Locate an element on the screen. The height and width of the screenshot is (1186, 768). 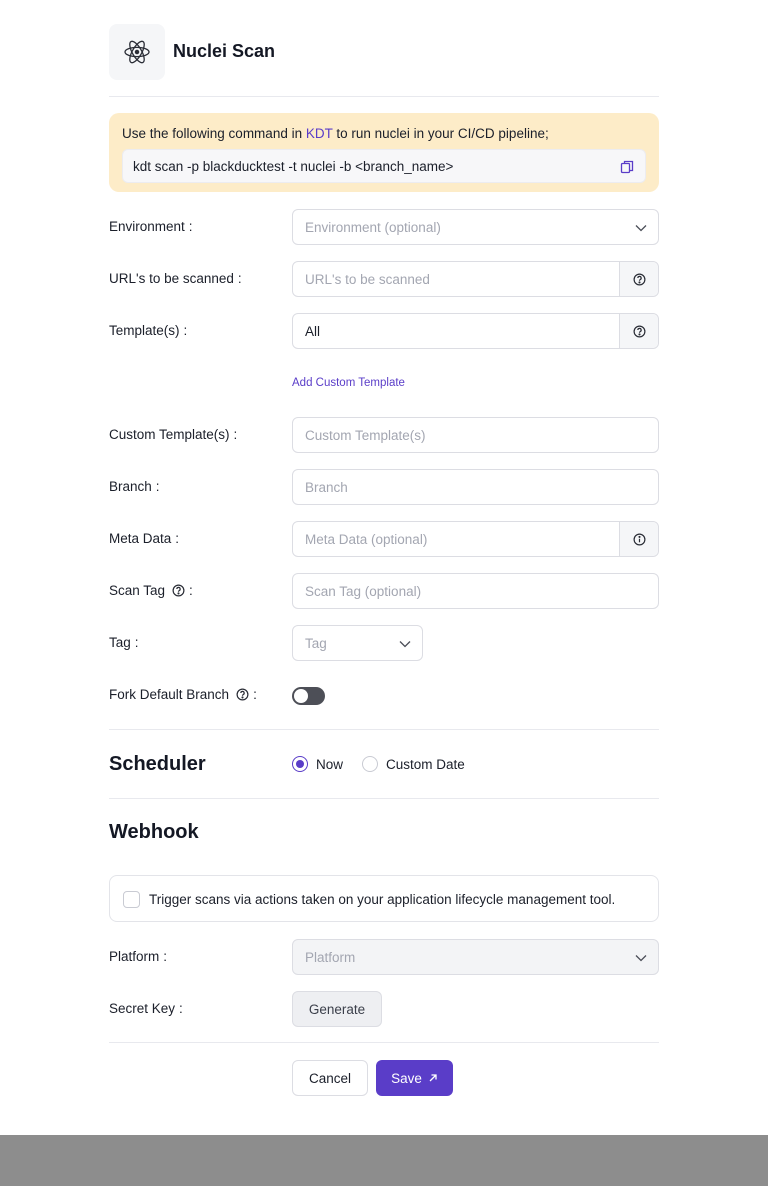
tag-label-text: Tag is located at coordinates (120, 642).